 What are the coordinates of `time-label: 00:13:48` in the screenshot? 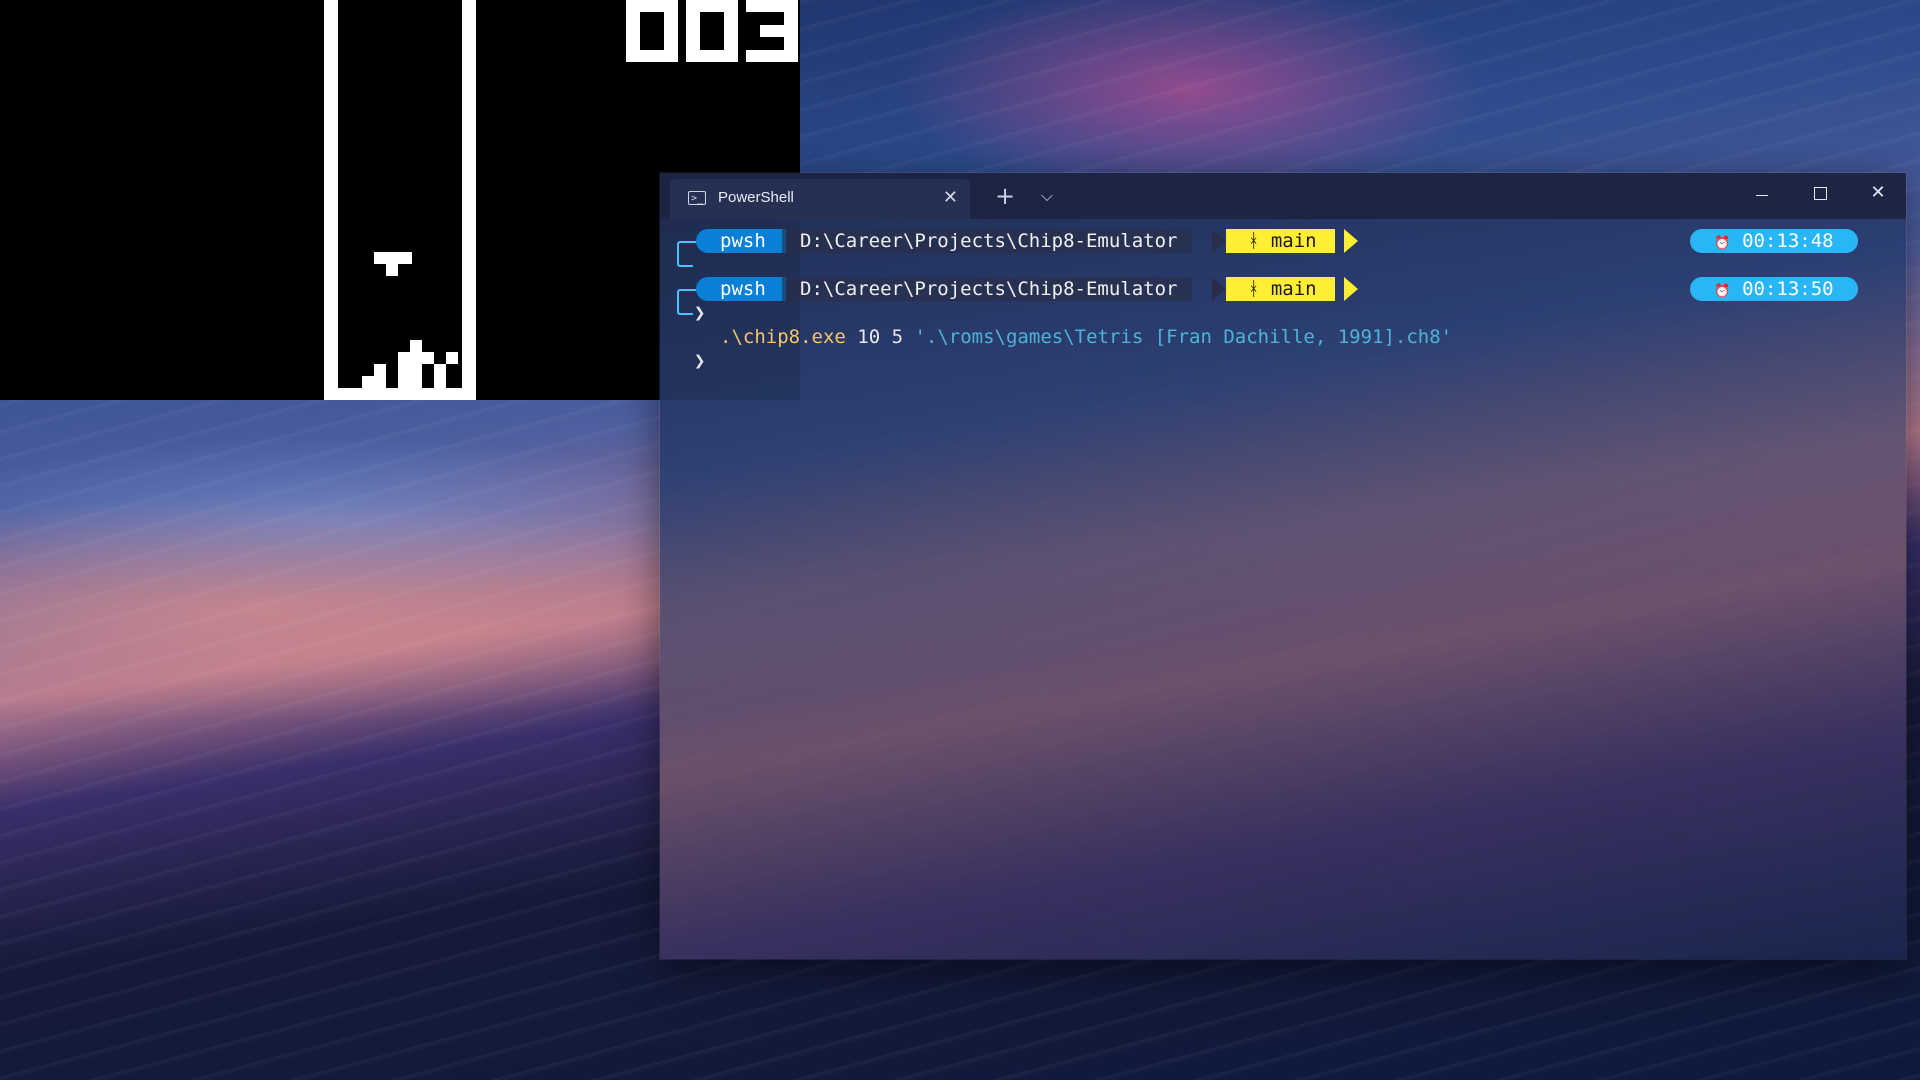 It's located at (1788, 241).